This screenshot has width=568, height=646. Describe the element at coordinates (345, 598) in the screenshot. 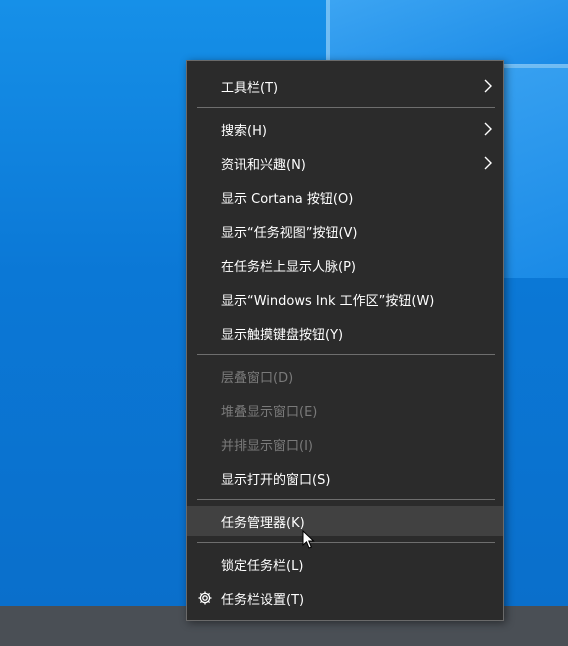

I see `menu-item-taskbar-settings: 任务栏设置(T)` at that location.